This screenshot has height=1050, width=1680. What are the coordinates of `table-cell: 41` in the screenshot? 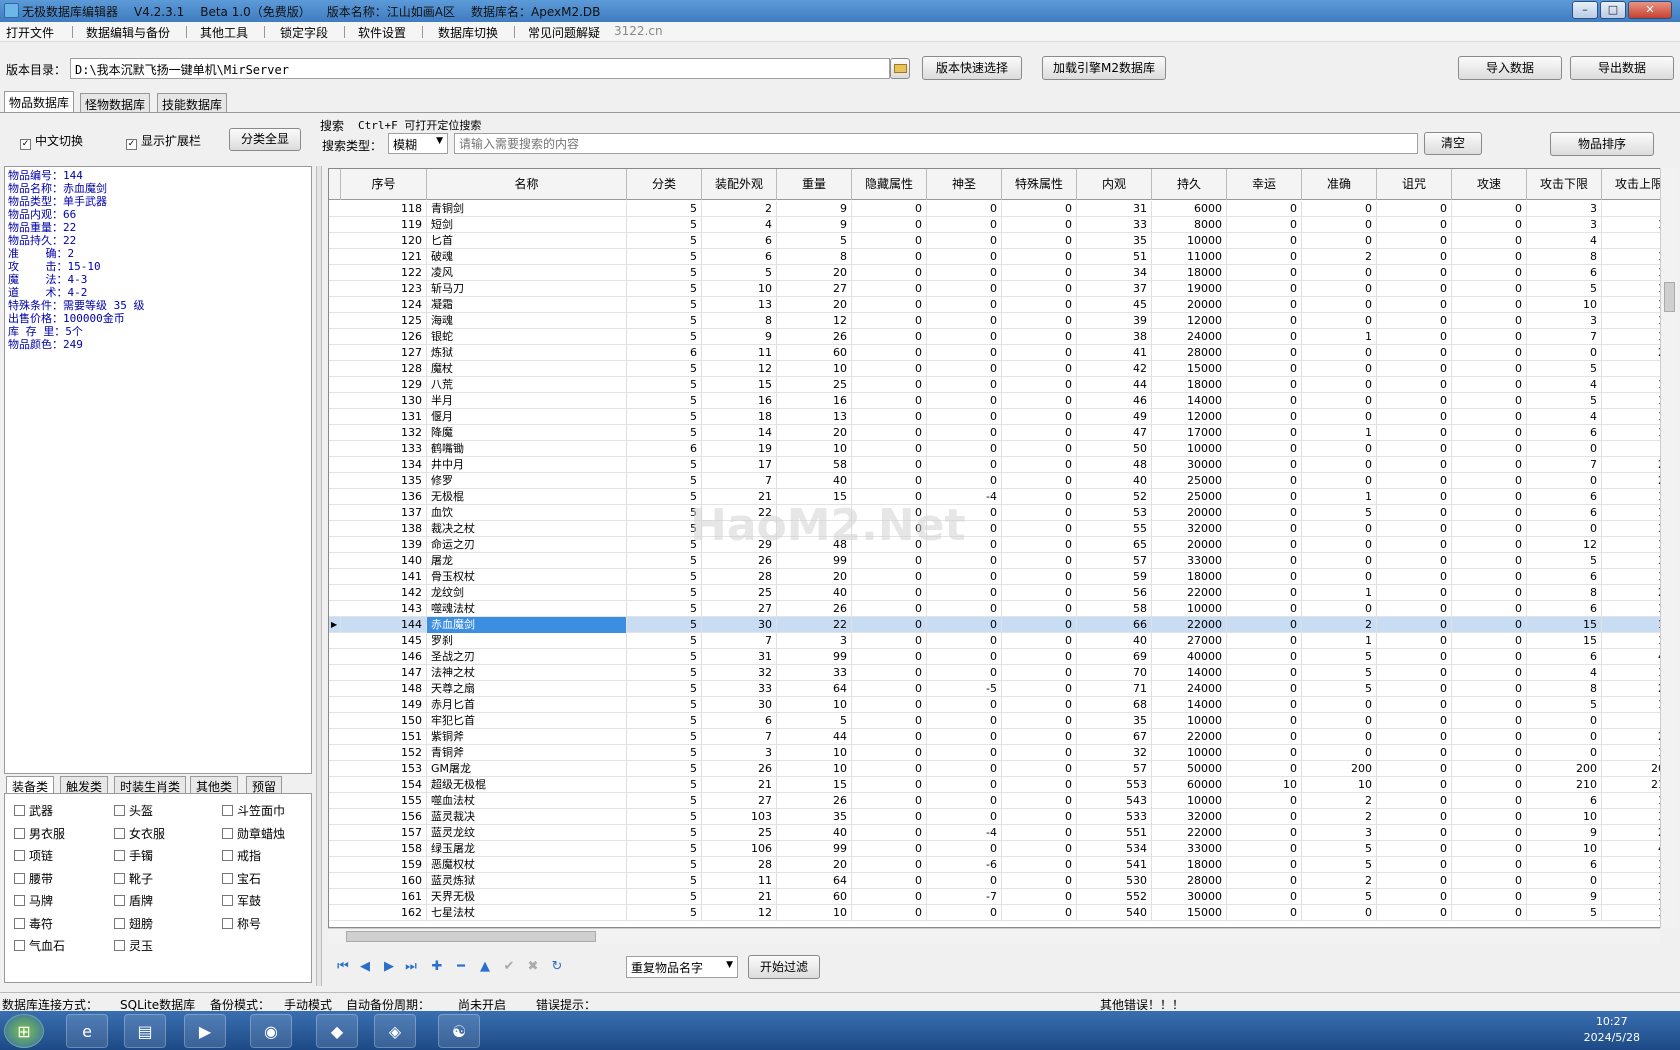 It's located at (1114, 353).